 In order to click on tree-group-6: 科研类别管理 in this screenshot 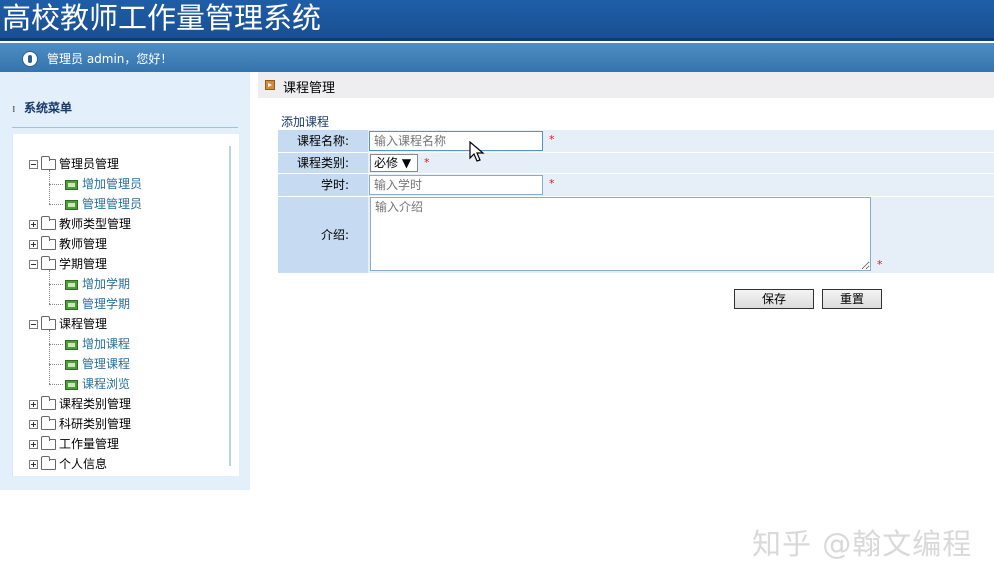, I will do `click(80, 424)`.